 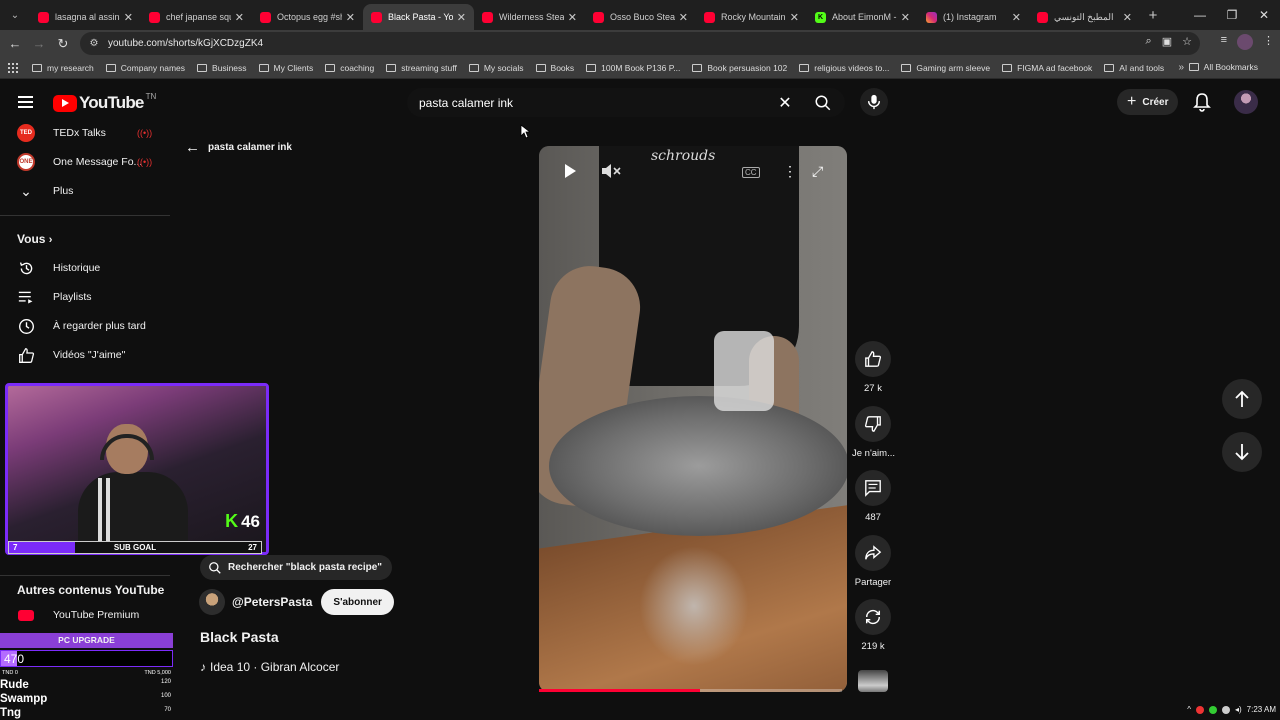 What do you see at coordinates (873, 553) in the screenshot?
I see `share-button` at bounding box center [873, 553].